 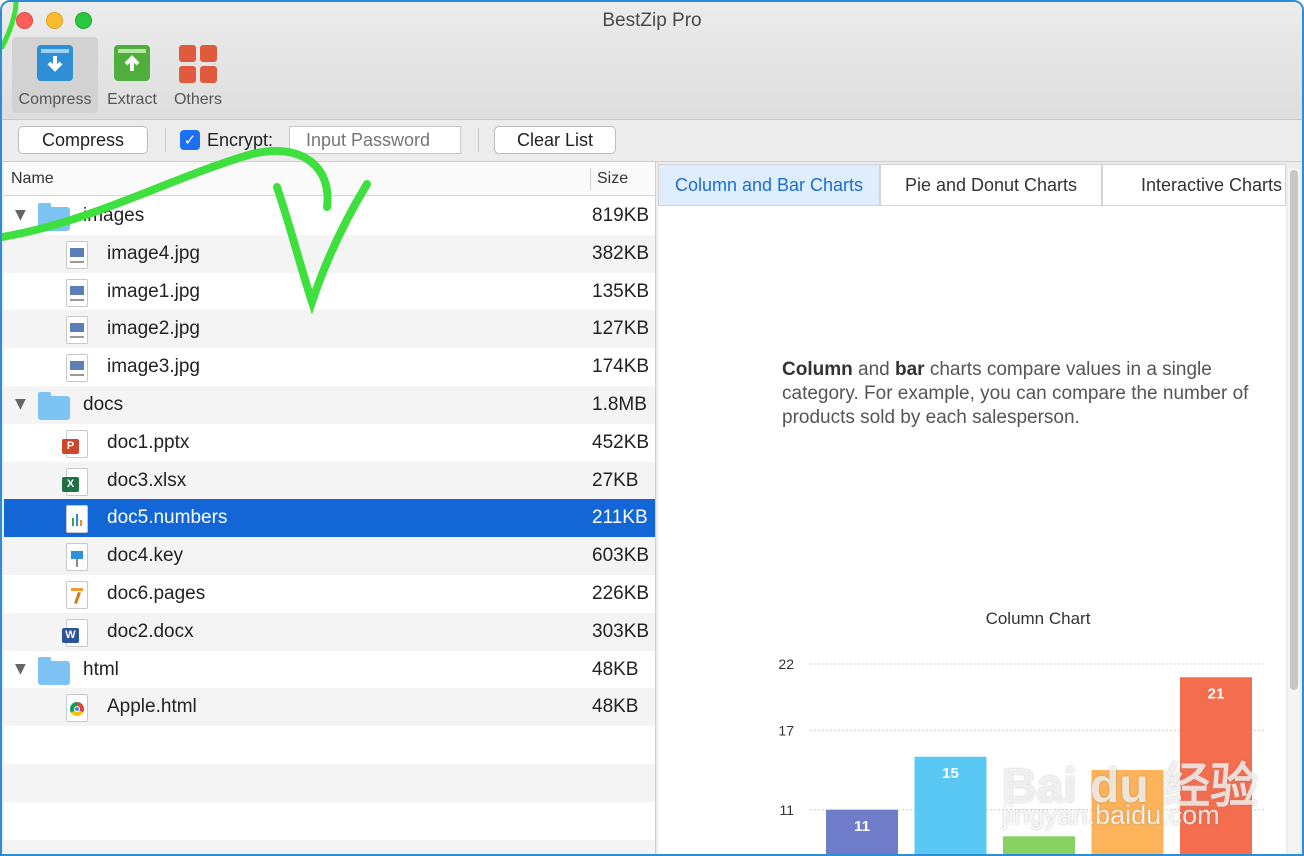 What do you see at coordinates (75, 481) in the screenshot?
I see `excel-file-icon: X` at bounding box center [75, 481].